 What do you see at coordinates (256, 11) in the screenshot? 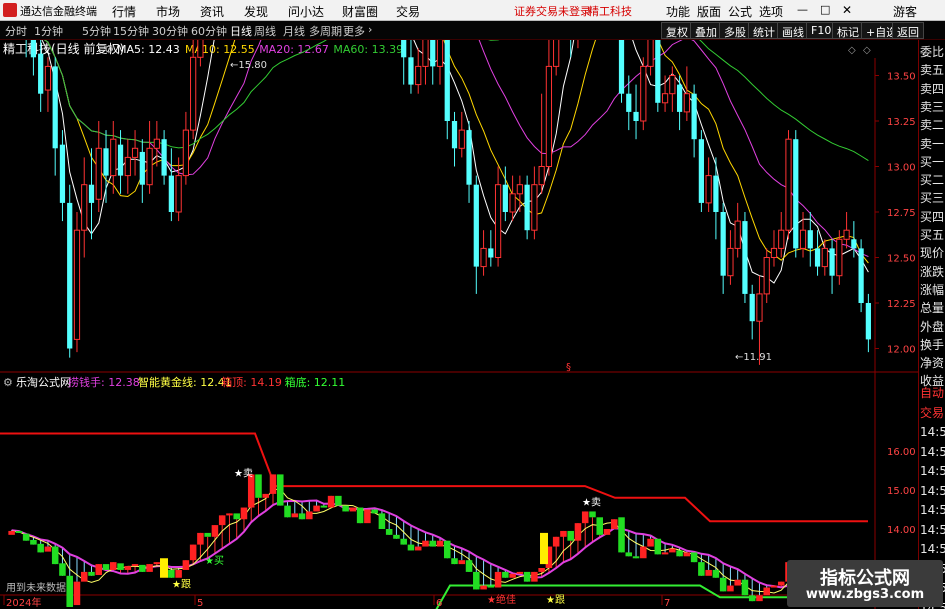
I see `menu-faxian: 发现` at bounding box center [256, 11].